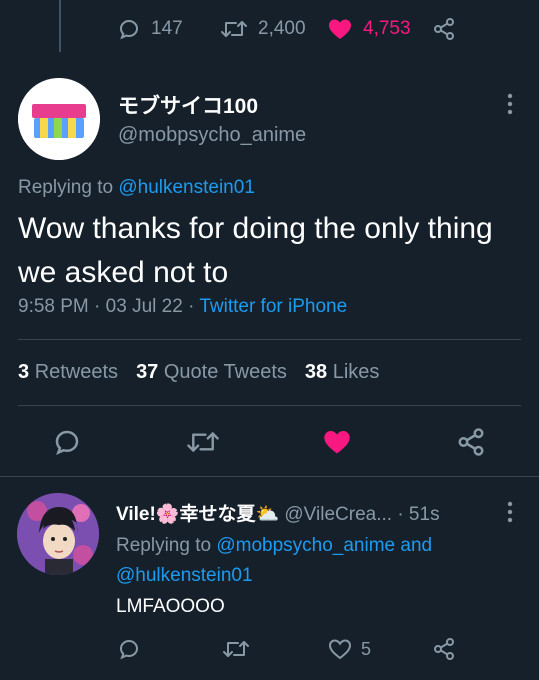 The height and width of the screenshot is (680, 539). I want to click on reply-retweet-button, so click(236, 649).